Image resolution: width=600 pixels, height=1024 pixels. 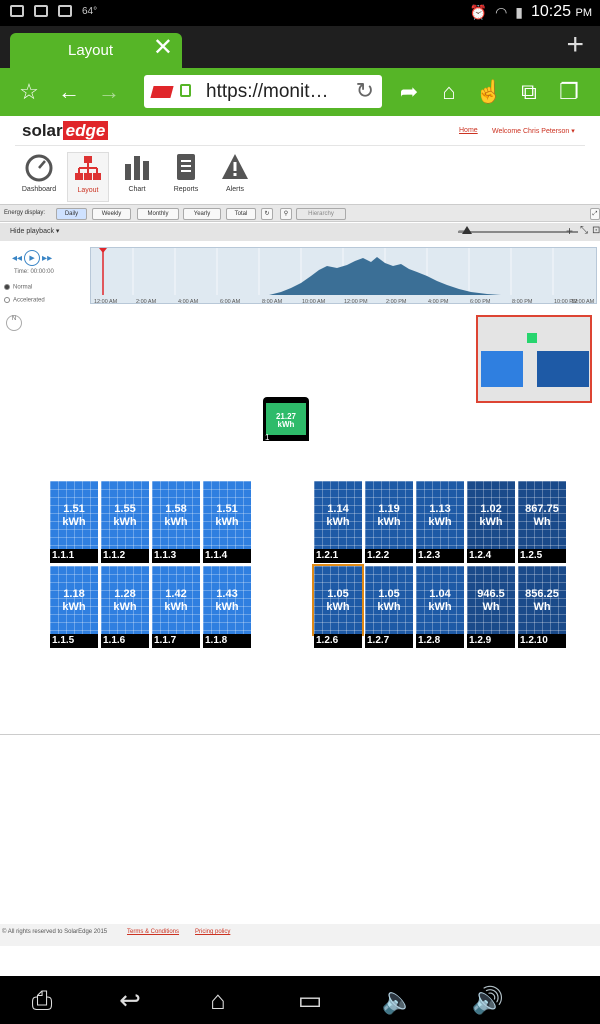 What do you see at coordinates (595, 214) in the screenshot?
I see `expand-icon: ⤢` at bounding box center [595, 214].